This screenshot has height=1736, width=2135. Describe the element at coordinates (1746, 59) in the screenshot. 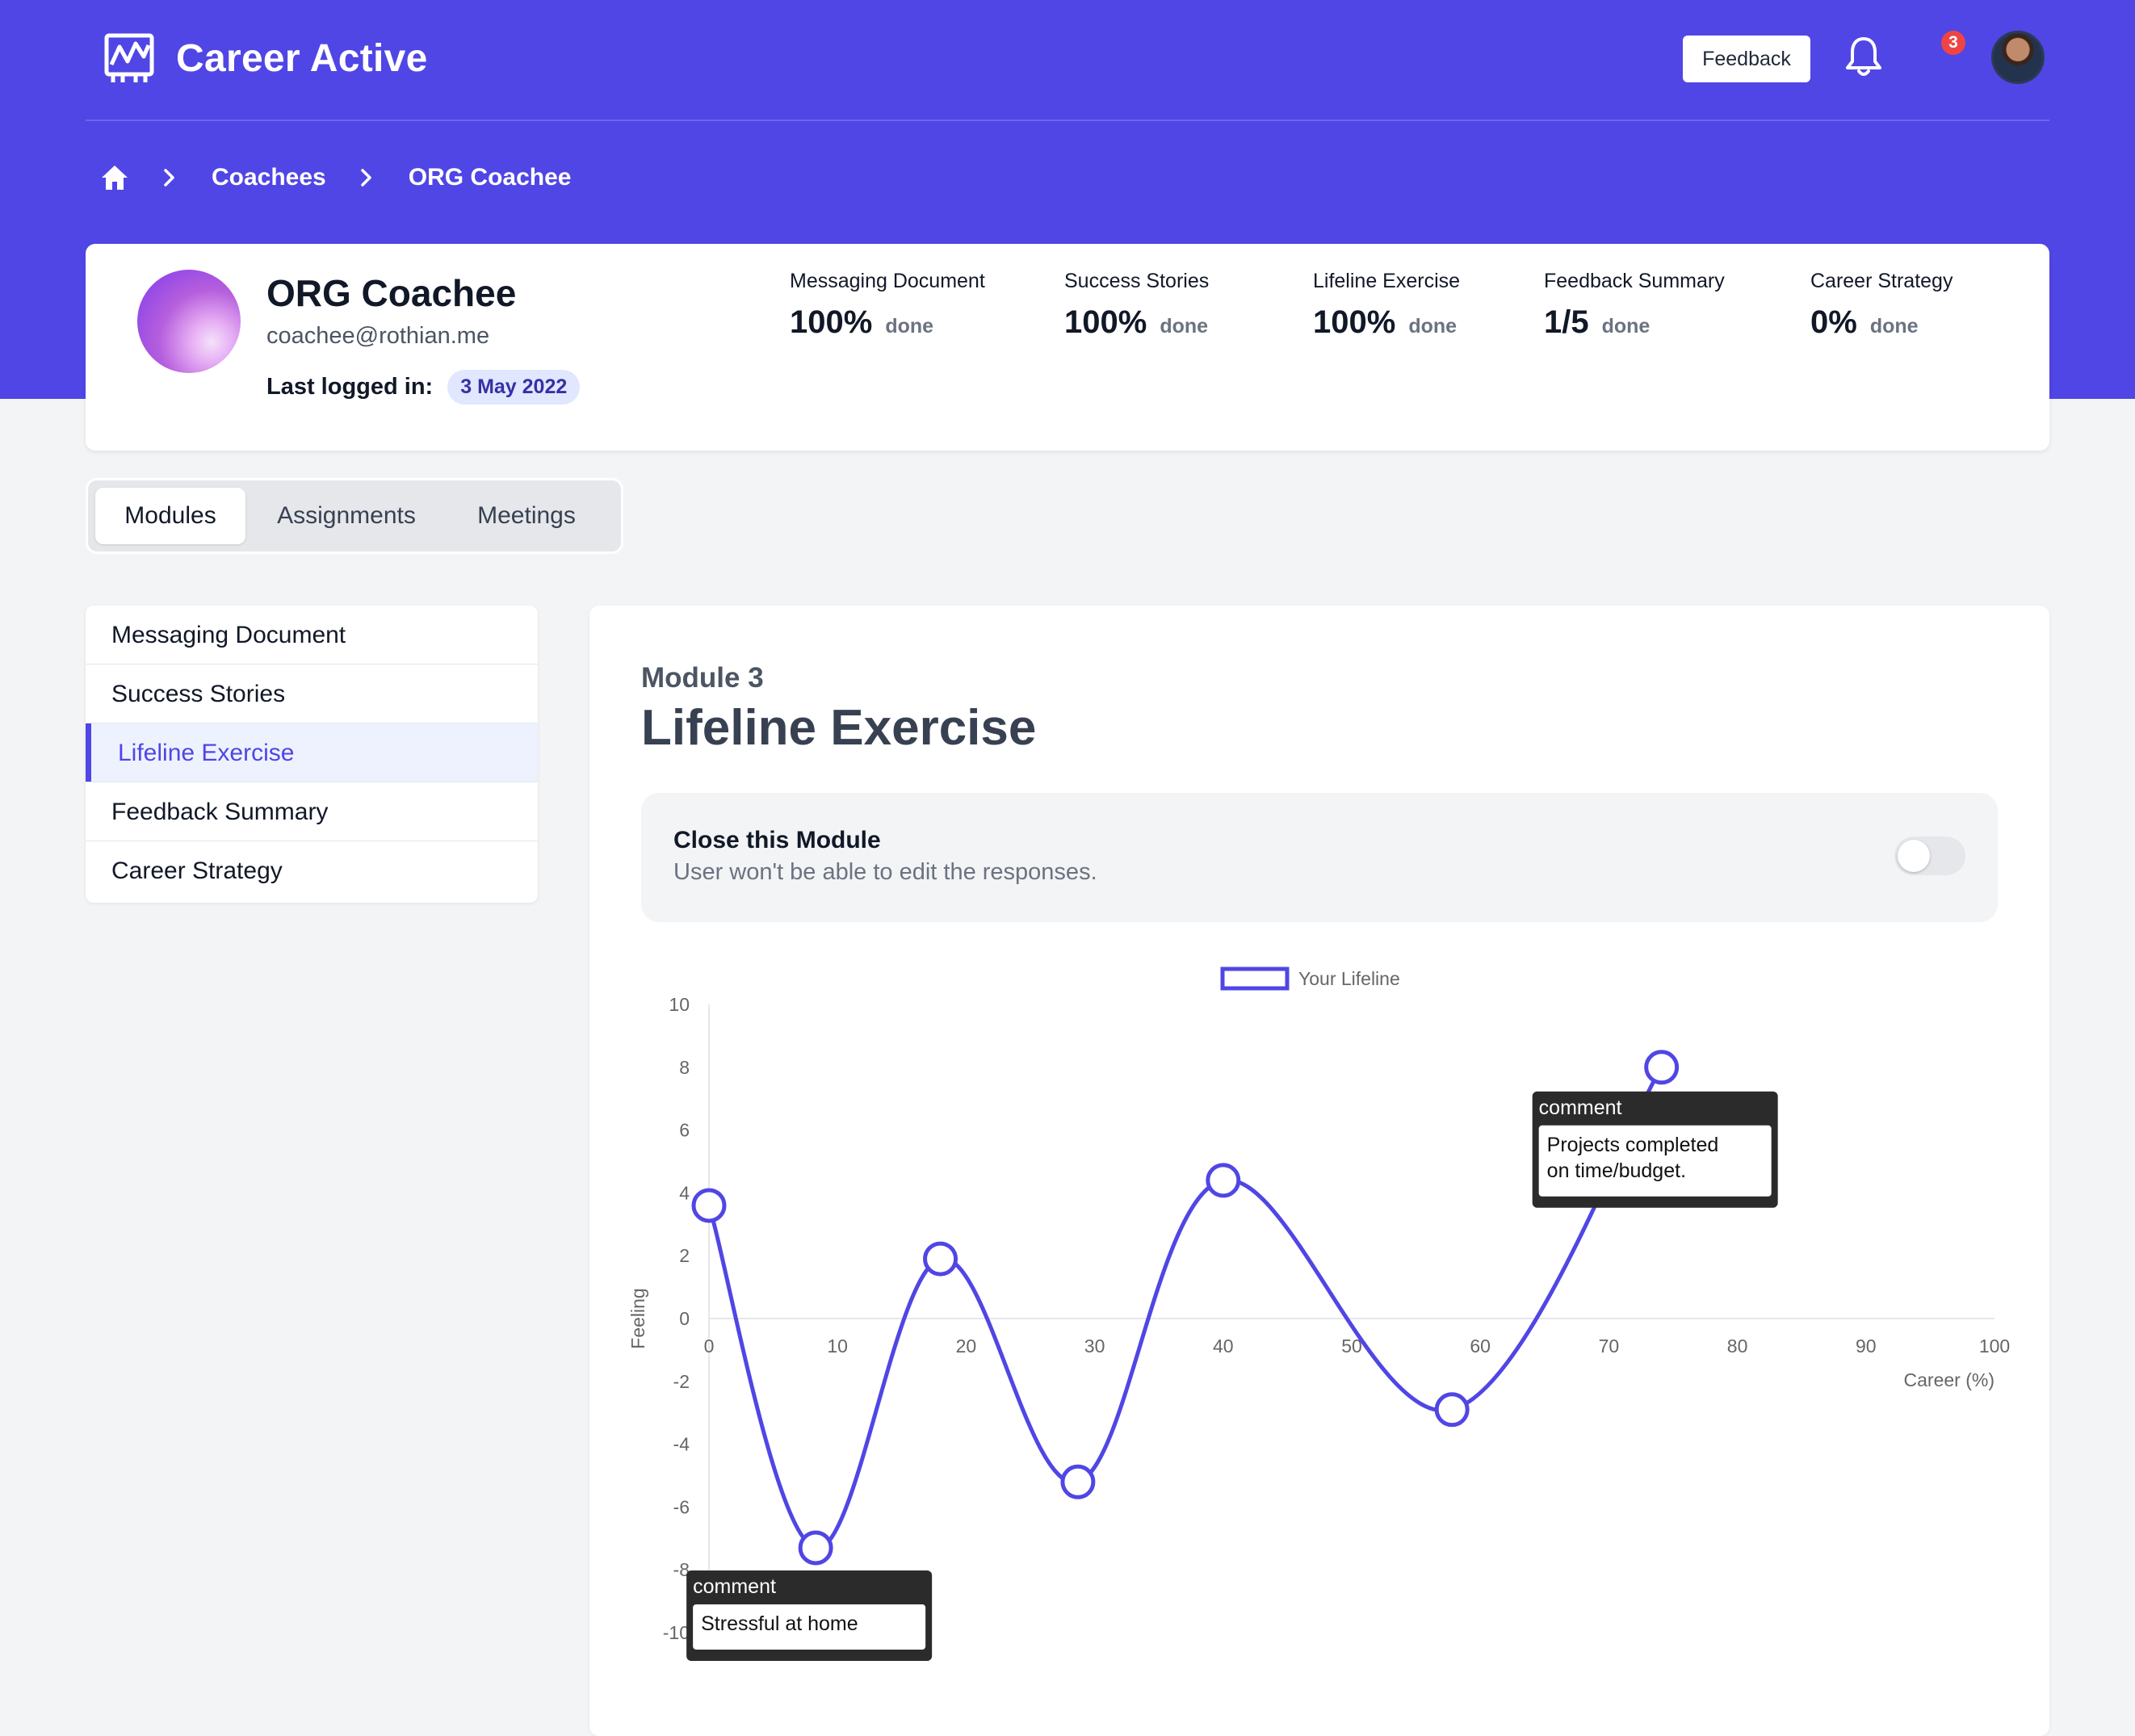

I see `feedback-button: Feedback` at that location.